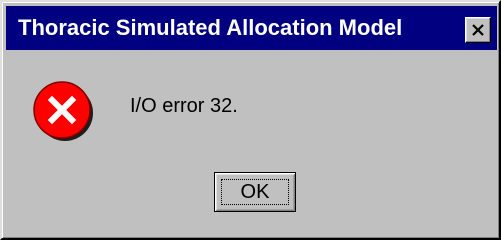 This screenshot has width=501, height=240. What do you see at coordinates (63, 111) in the screenshot?
I see `error-icon` at bounding box center [63, 111].